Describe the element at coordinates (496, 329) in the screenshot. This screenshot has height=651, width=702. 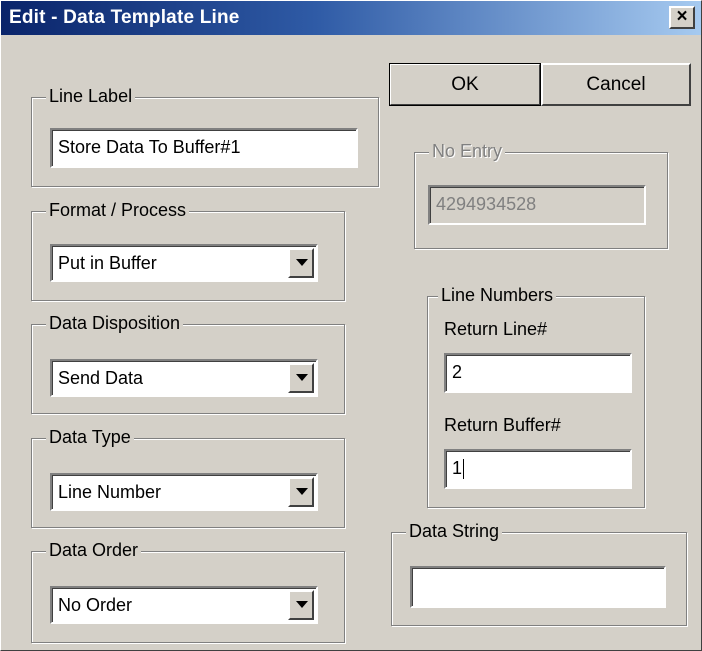
I see `return-line-label: Return Line#` at that location.